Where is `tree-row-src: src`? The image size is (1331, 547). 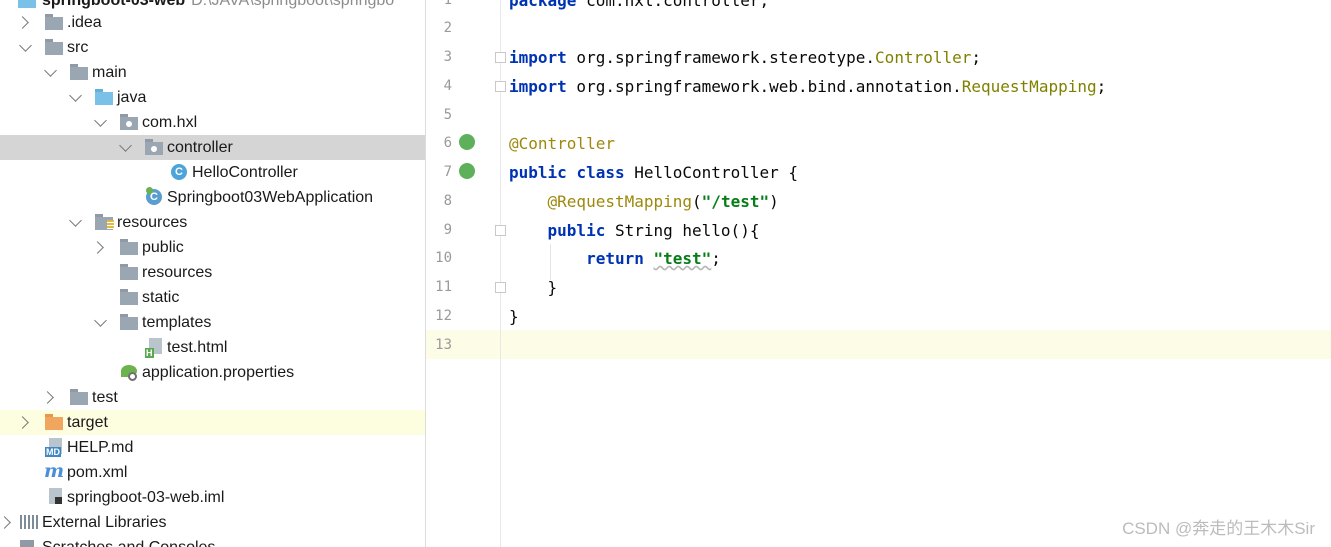
tree-row-src: src is located at coordinates (212, 47).